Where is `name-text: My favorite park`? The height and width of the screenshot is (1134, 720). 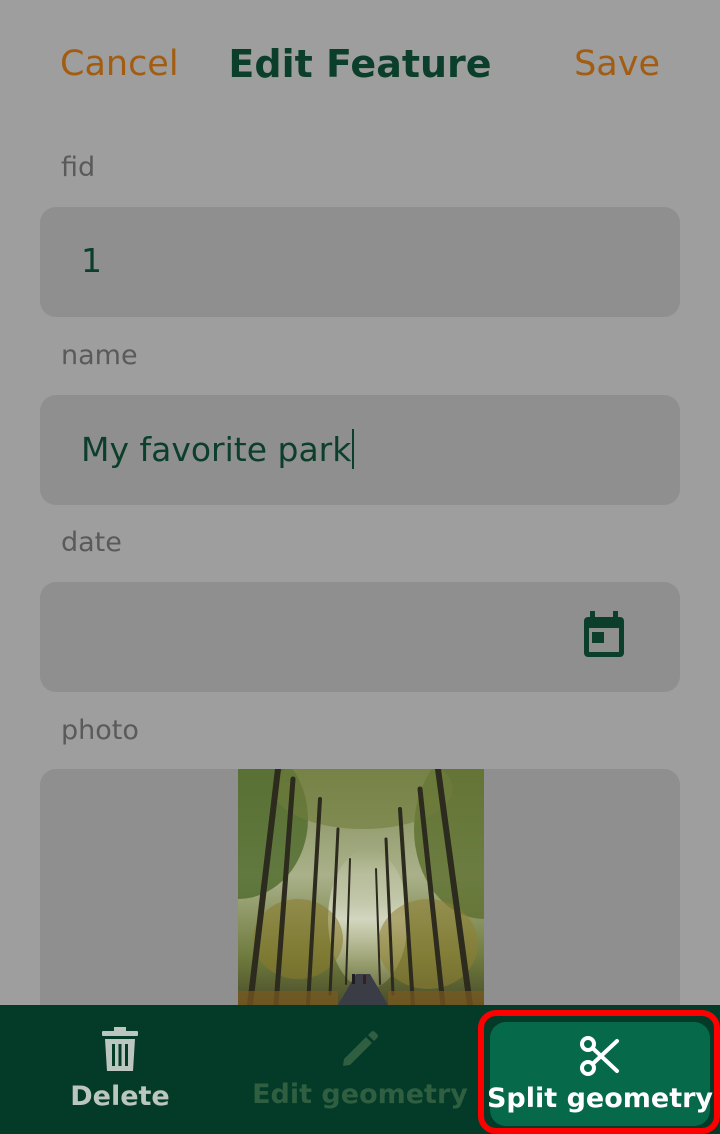
name-text: My favorite park is located at coordinates (216, 449).